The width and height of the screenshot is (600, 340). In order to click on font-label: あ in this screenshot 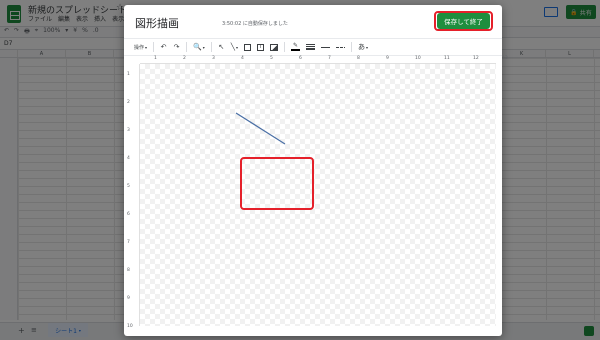, I will do `click(361, 47)`.